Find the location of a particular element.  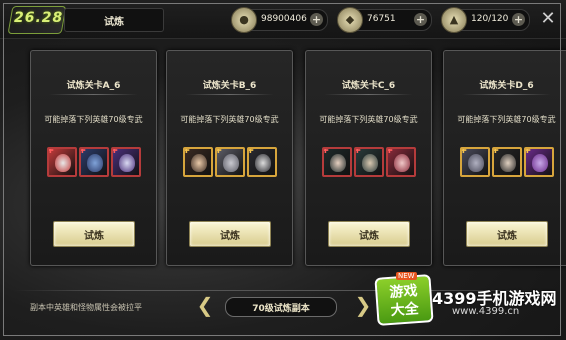

stage-title-box: 试炼 is located at coordinates (114, 20).